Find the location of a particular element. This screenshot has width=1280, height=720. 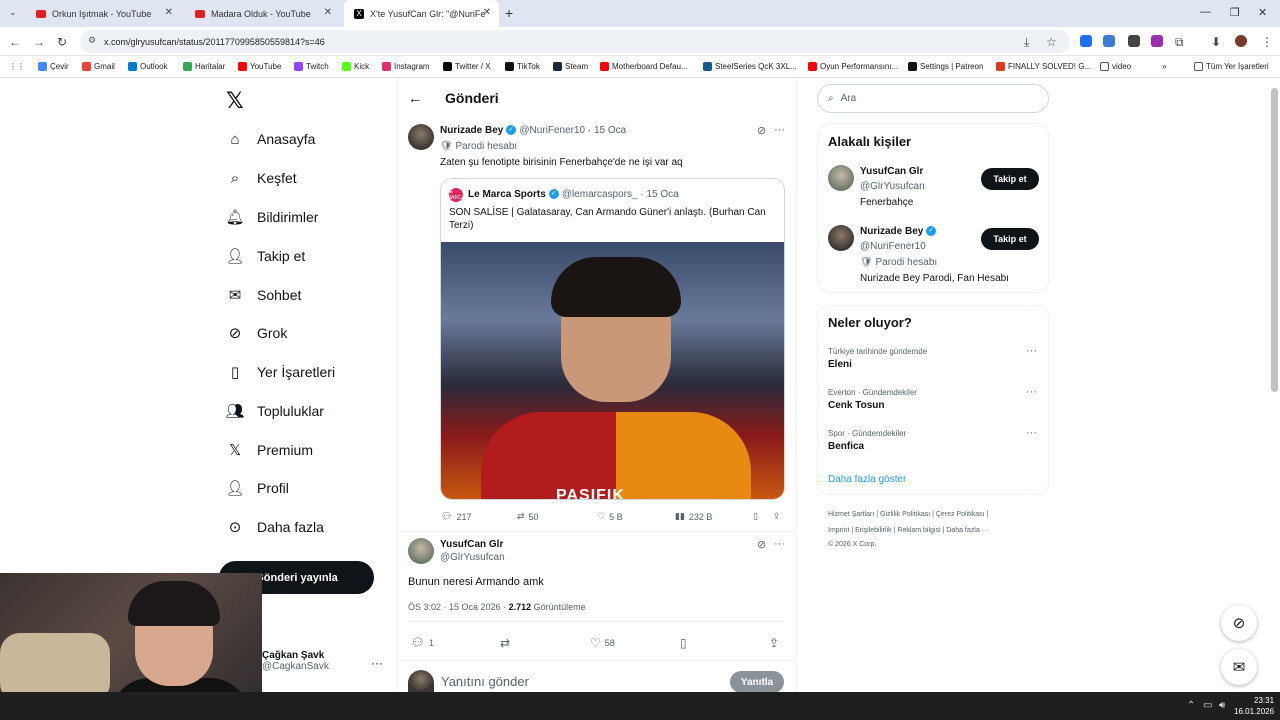

forward-icon: → is located at coordinates (39, 42).